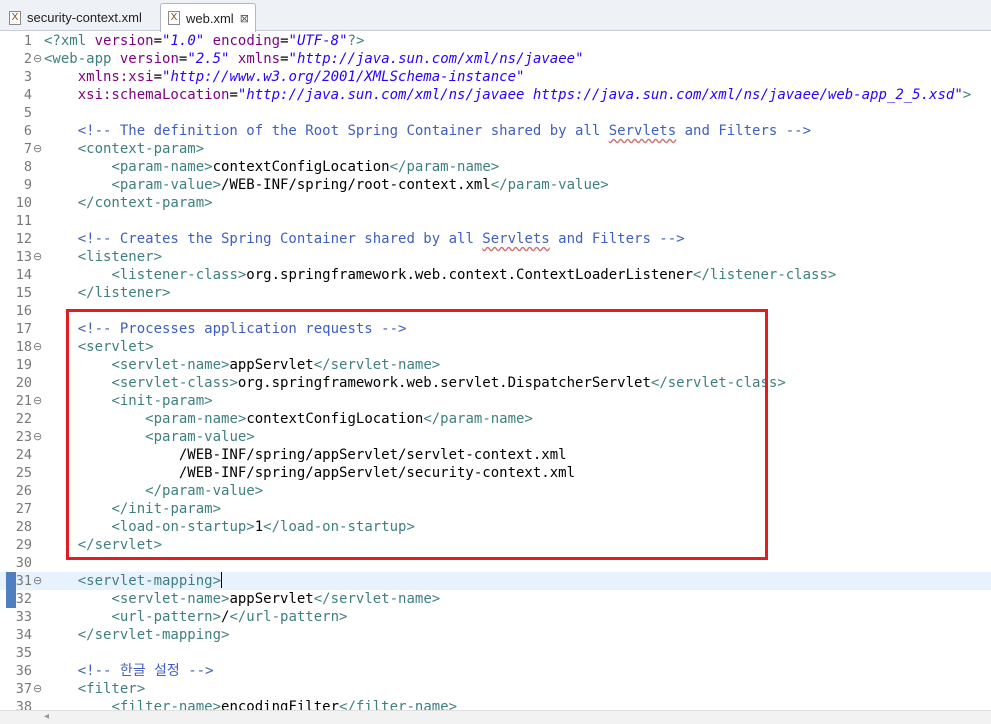 Image resolution: width=991 pixels, height=724 pixels. I want to click on line-number: 9, so click(27, 185).